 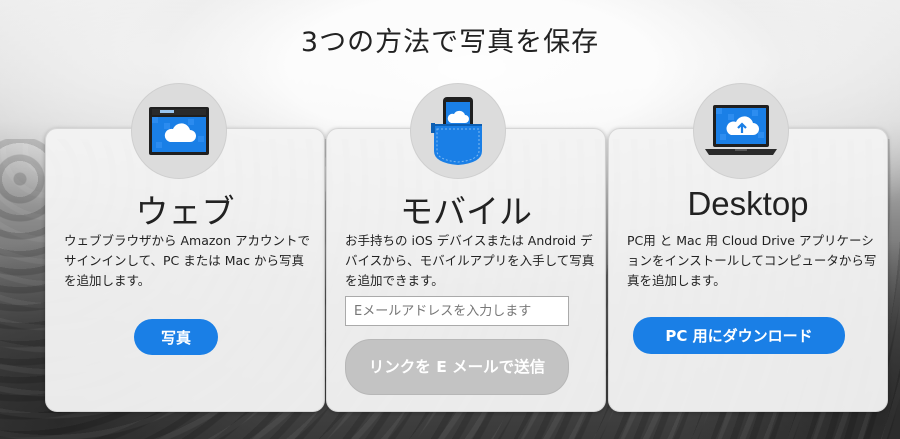 I want to click on page-title: 3つの方法で写真を保存, so click(x=450, y=42).